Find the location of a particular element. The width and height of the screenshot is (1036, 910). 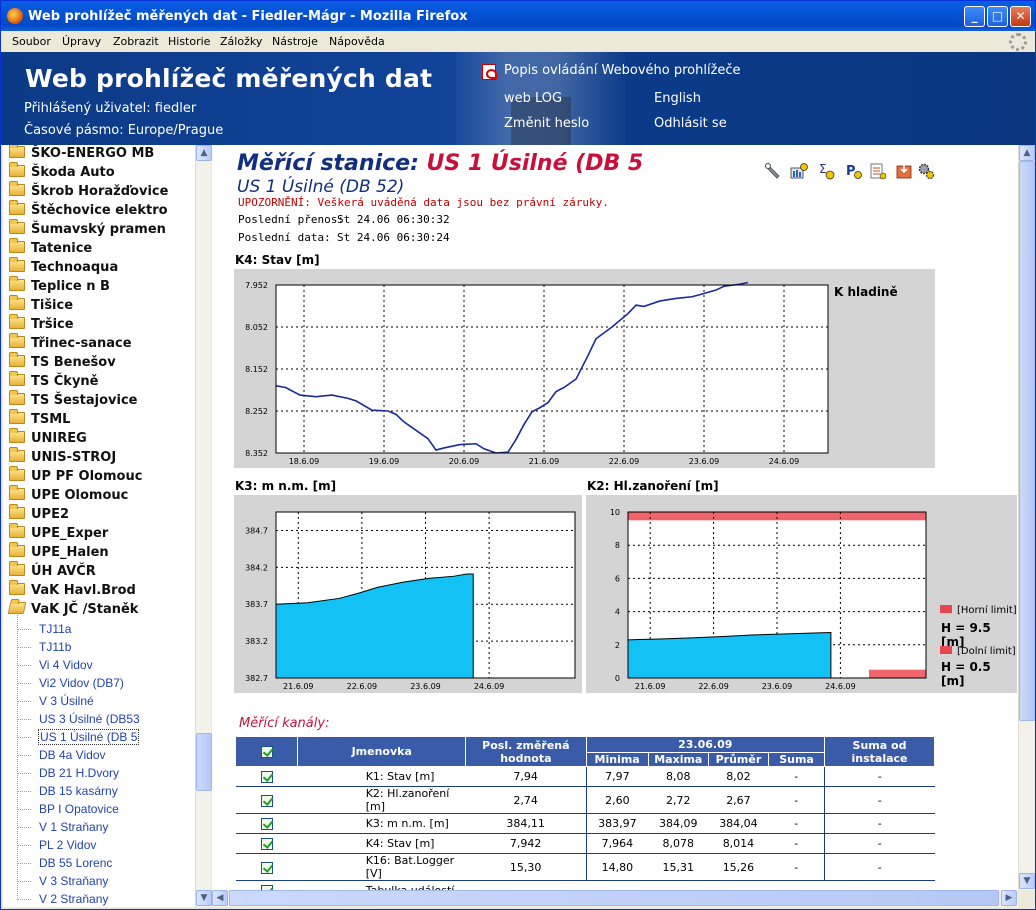

horizontal-scroll-thumb is located at coordinates (614, 898).